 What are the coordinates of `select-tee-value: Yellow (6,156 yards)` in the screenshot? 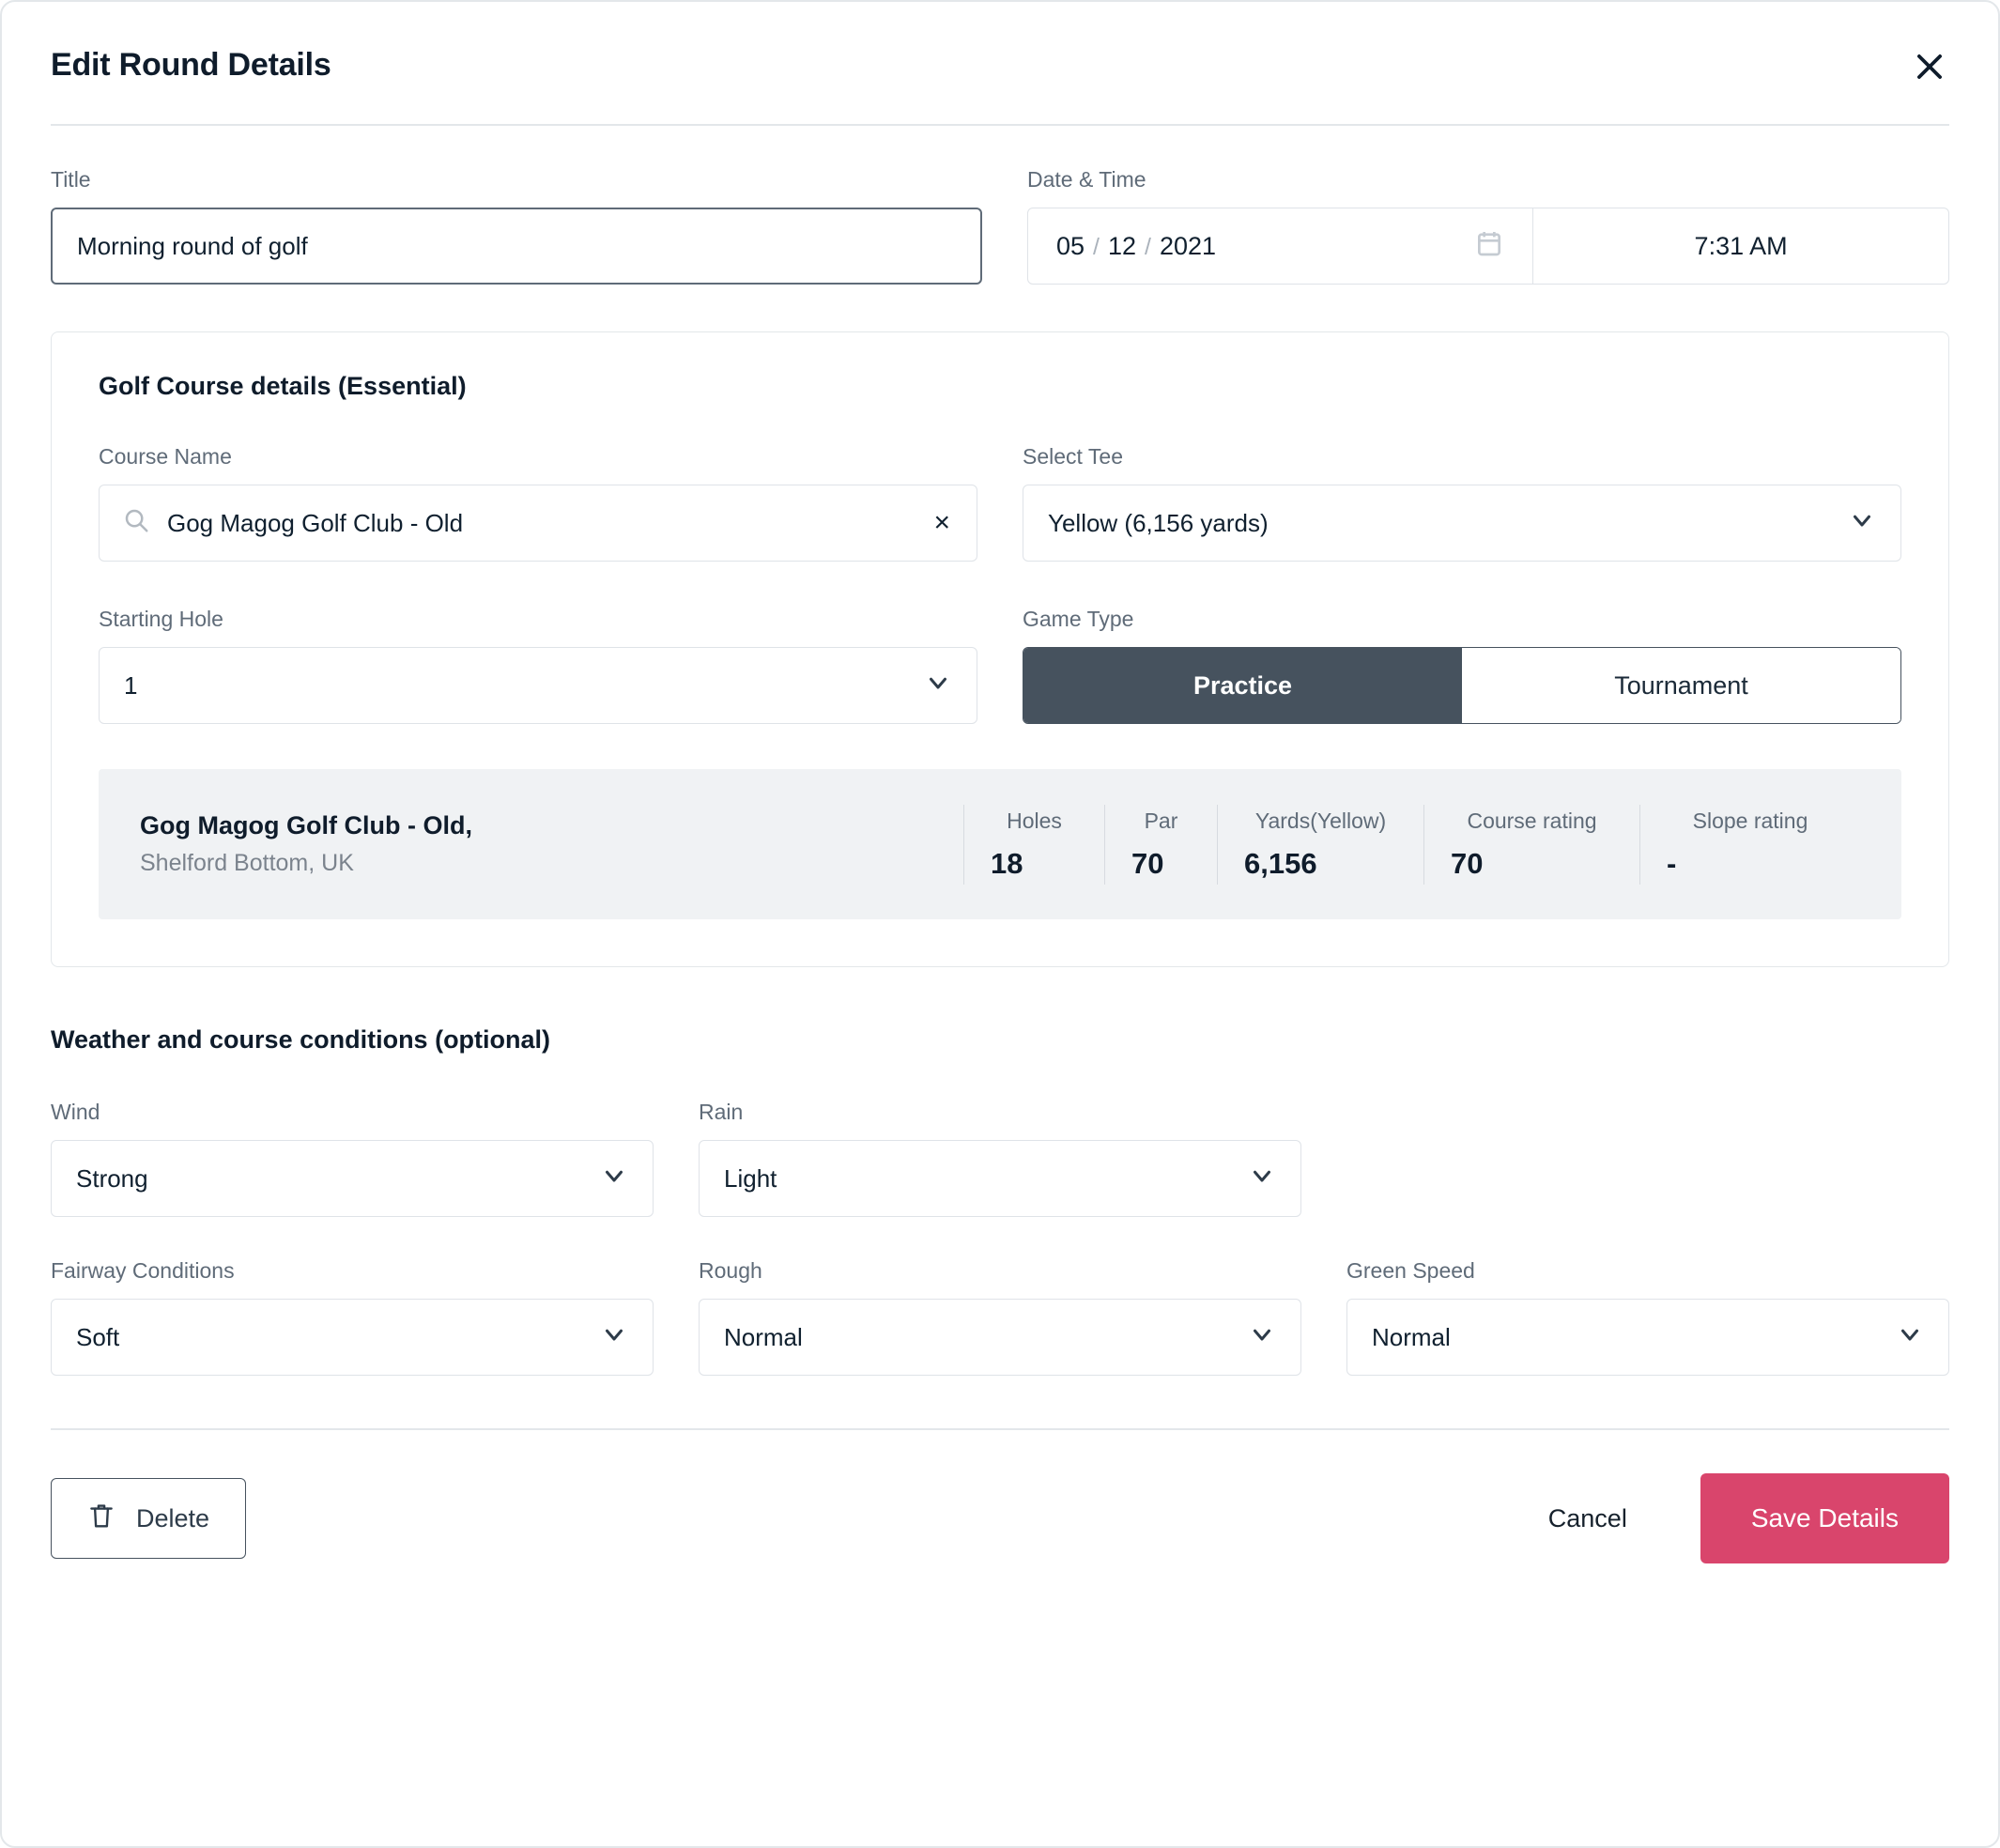 It's located at (1158, 522).